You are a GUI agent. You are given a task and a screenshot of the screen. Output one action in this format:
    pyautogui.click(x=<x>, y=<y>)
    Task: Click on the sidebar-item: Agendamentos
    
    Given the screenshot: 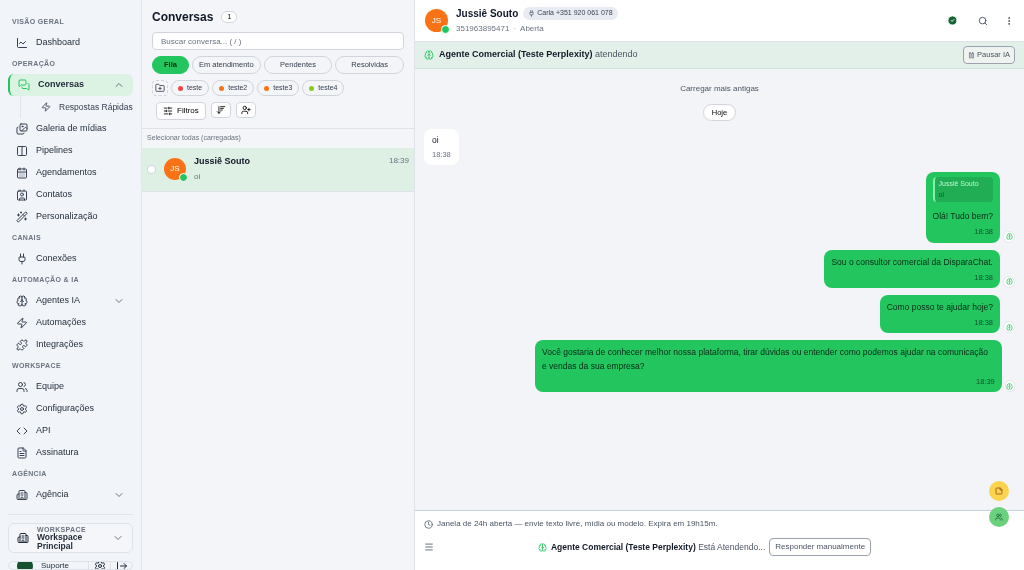 What is the action you would take?
    pyautogui.click(x=70, y=173)
    